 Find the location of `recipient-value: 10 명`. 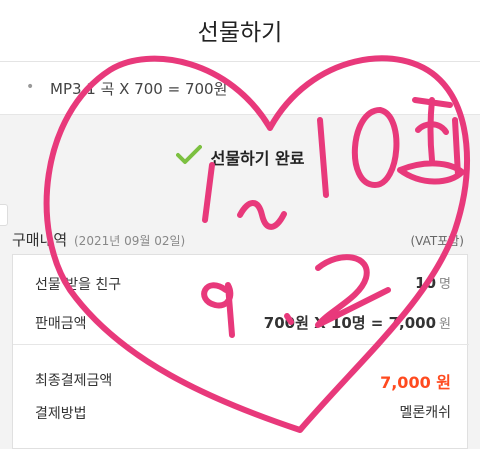

recipient-value: 10 명 is located at coordinates (433, 282).